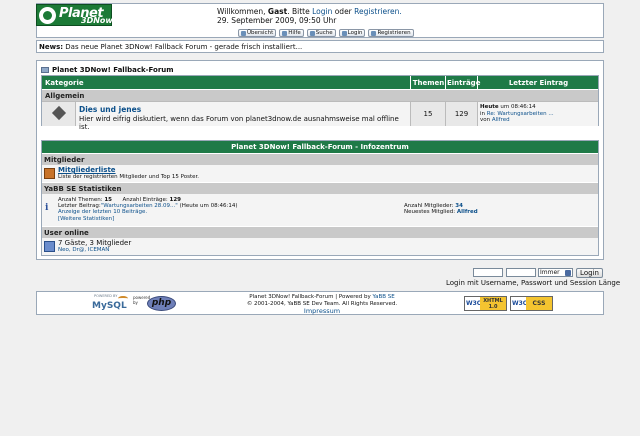 Image resolution: width=640 pixels, height=436 pixels. Describe the element at coordinates (80, 200) in the screenshot. I see `stats-topics-label: Anzahl Themen:` at that location.